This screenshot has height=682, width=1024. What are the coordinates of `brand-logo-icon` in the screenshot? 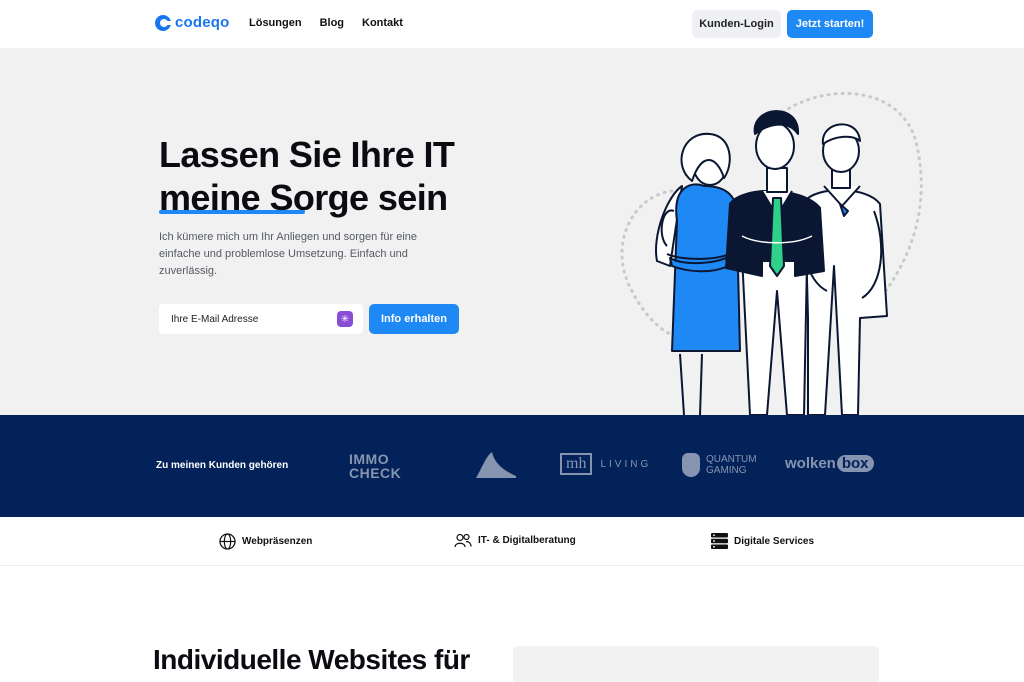 It's located at (163, 22).